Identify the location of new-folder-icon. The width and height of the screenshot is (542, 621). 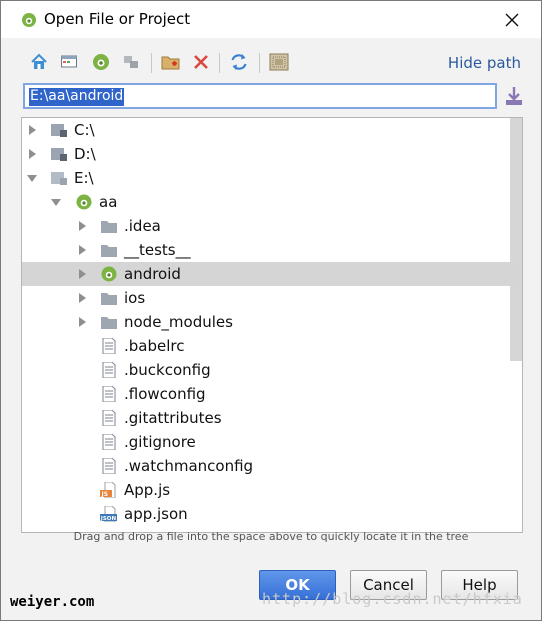
(170, 63).